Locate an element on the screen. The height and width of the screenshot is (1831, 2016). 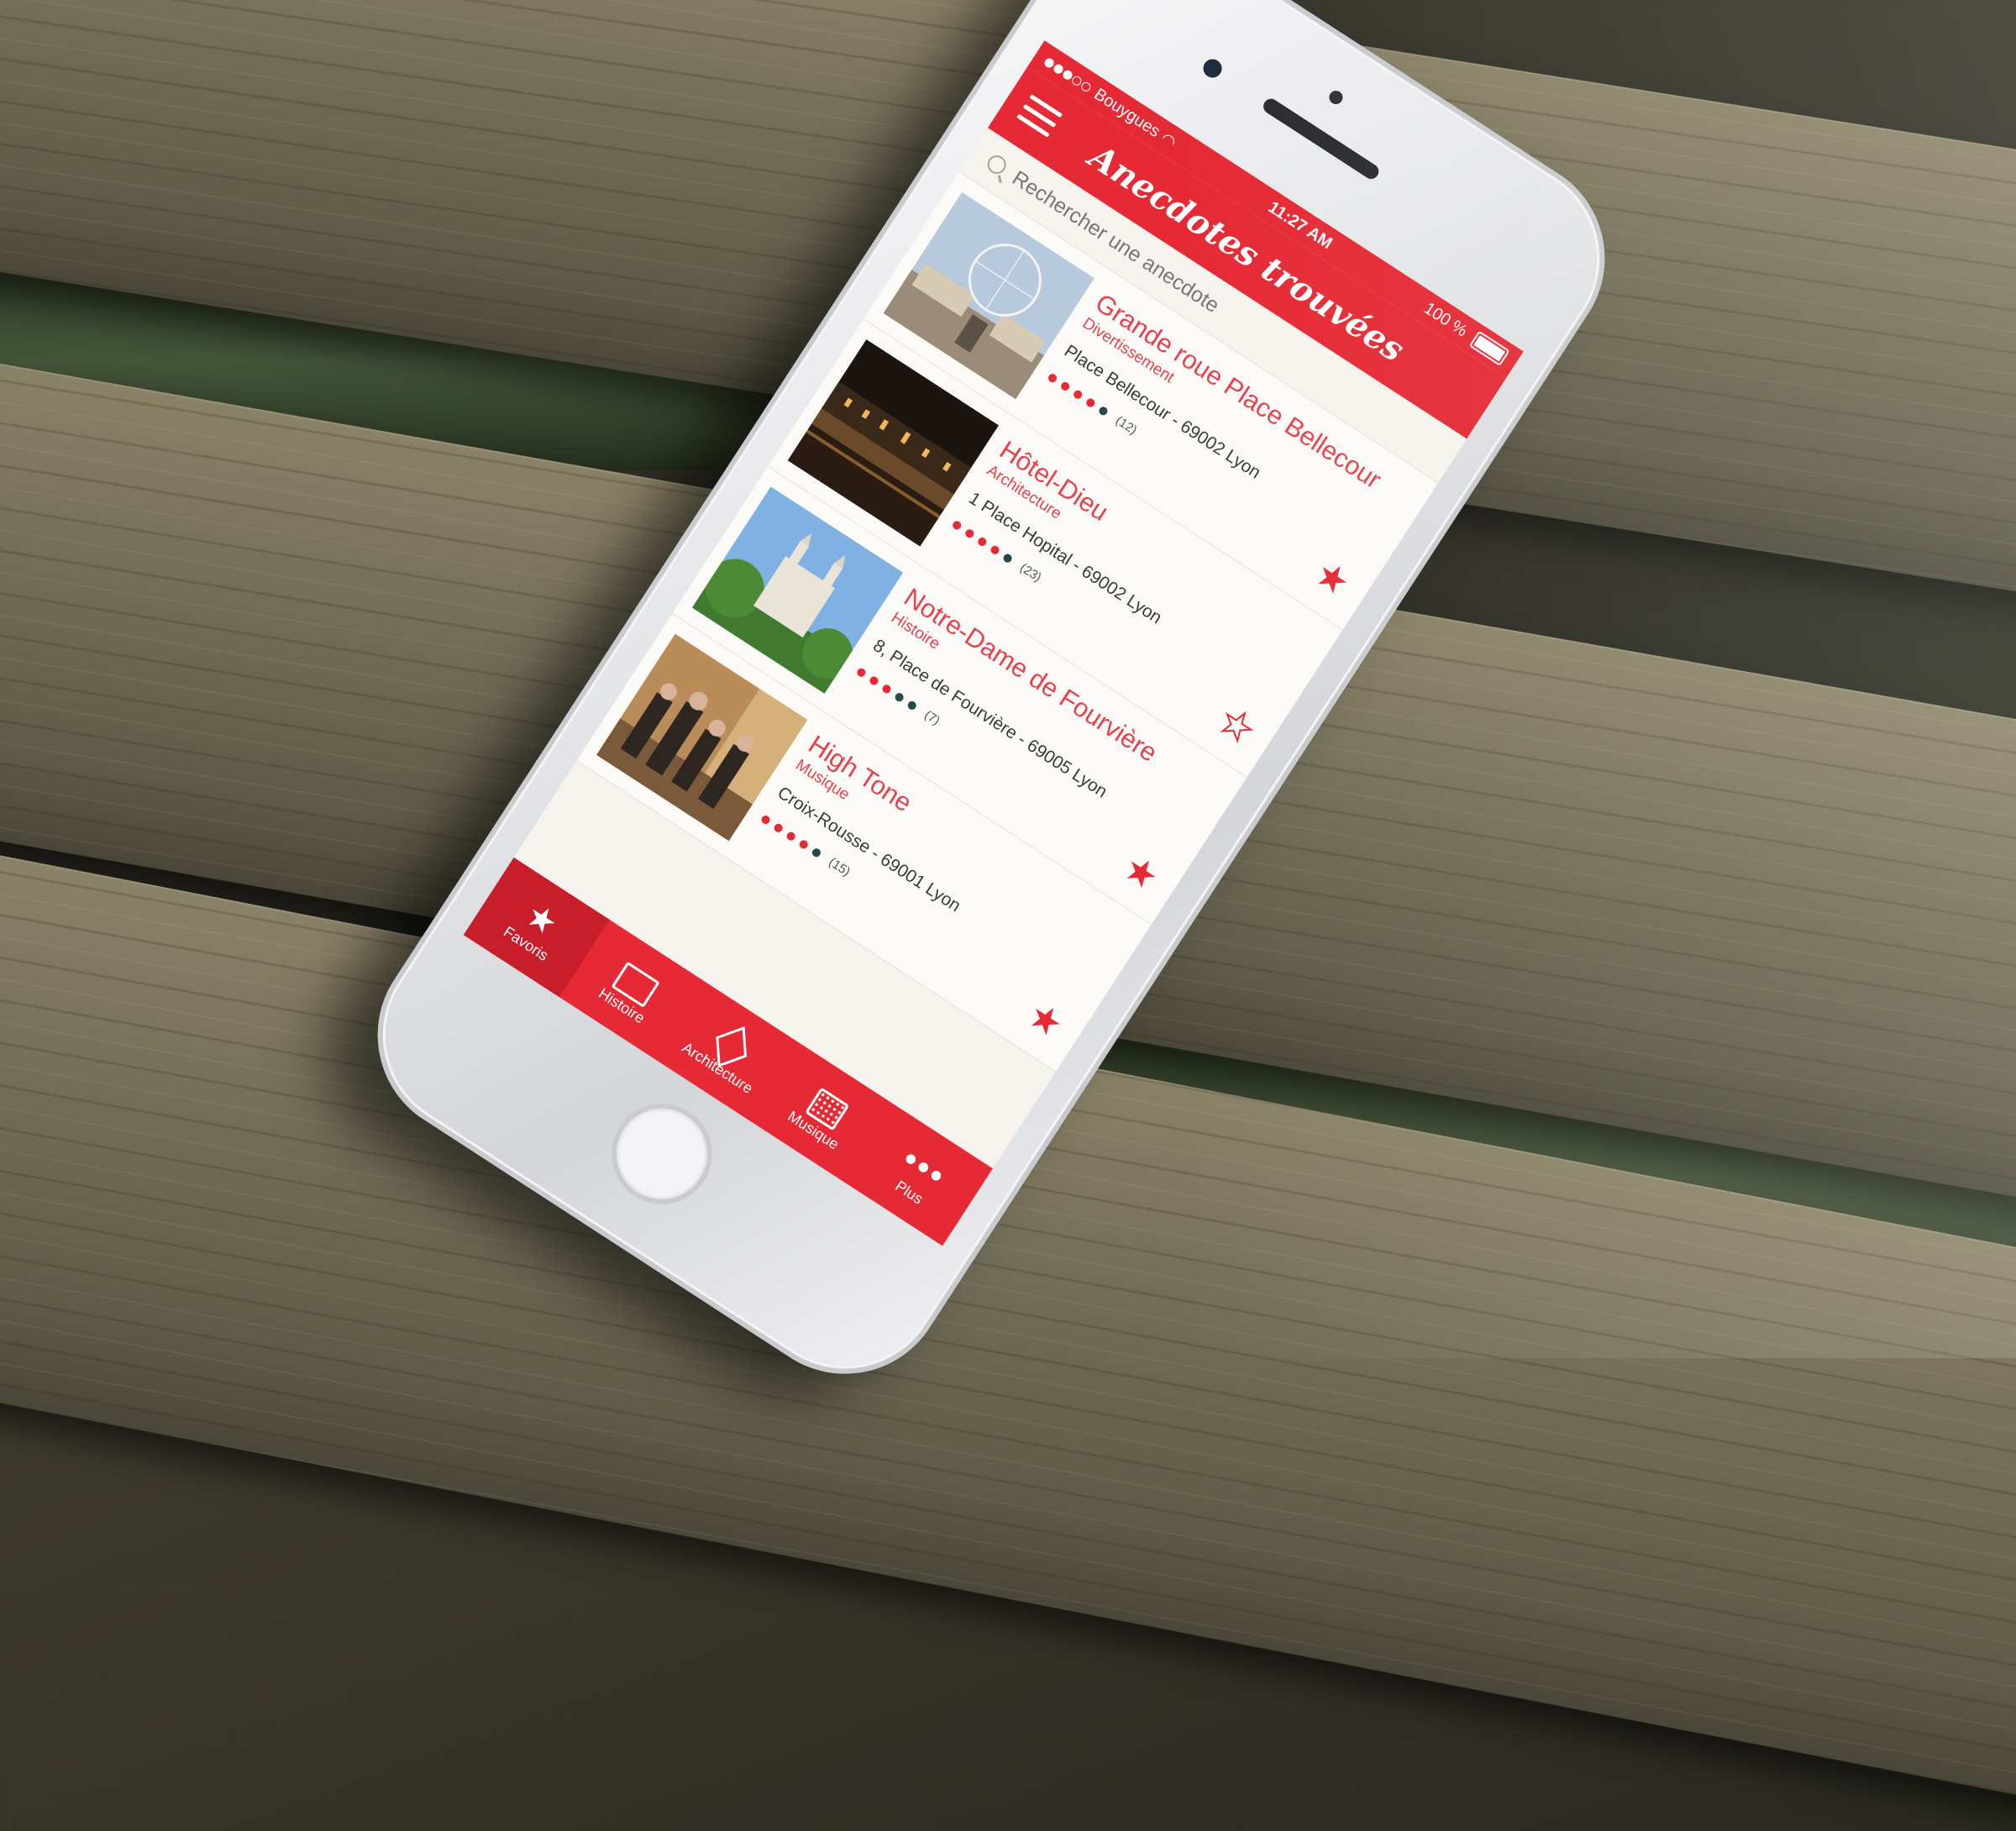
earpiece-speaker is located at coordinates (1321, 139).